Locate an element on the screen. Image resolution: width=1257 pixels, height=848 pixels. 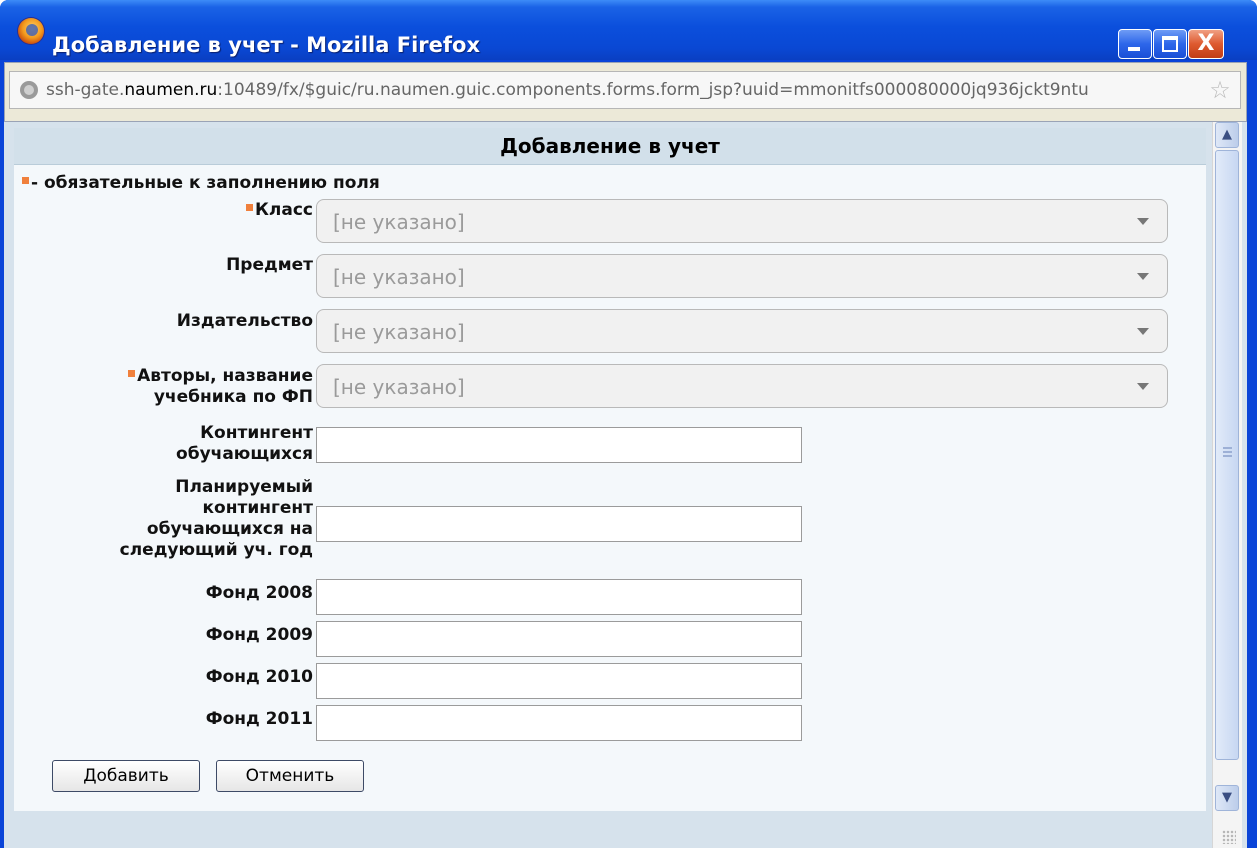
label-fond2009: Фонд 2009 is located at coordinates (259, 635).